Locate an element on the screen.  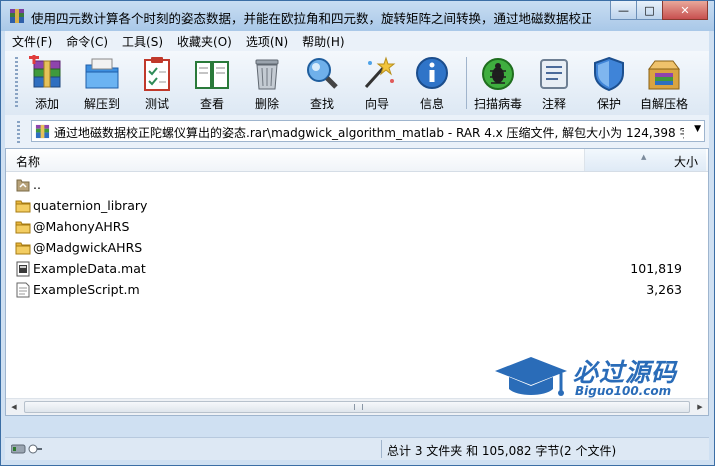
mat-file-icon is located at coordinates (23, 269).